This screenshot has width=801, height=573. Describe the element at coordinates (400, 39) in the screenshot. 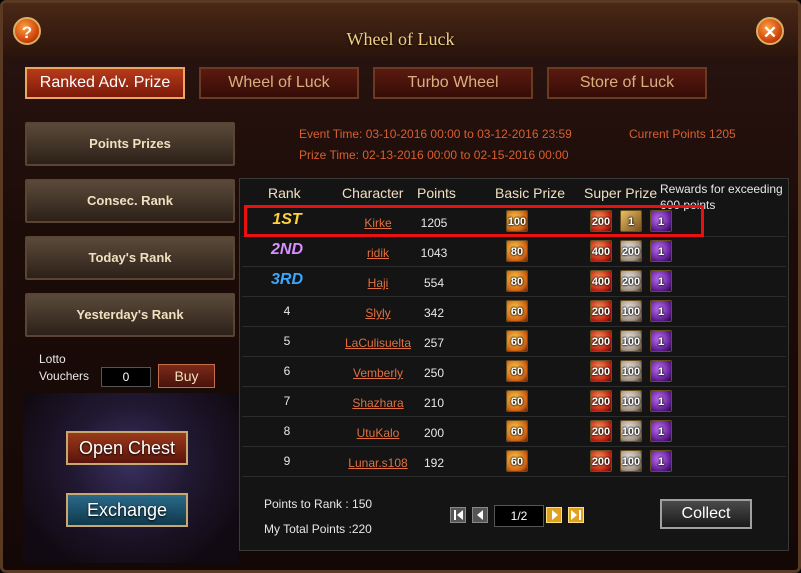

I see `window-title: Wheel of Luck` at that location.